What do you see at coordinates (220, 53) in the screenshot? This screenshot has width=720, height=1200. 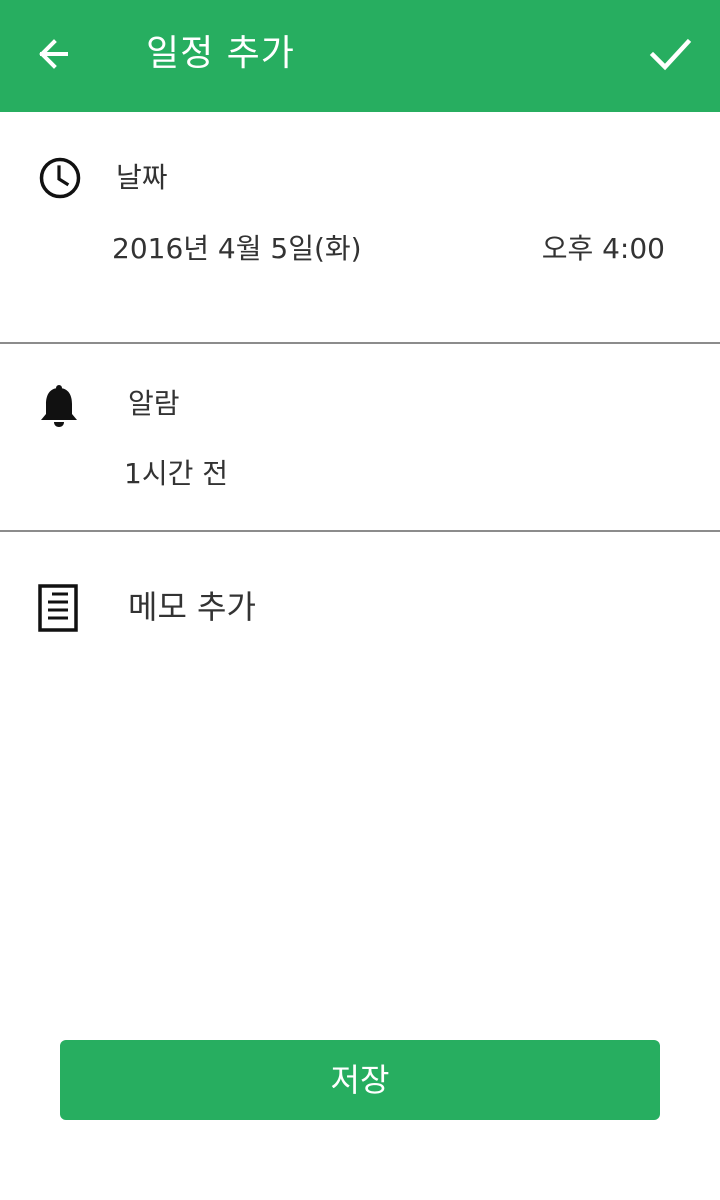 I see `page-title: 일정 추가` at bounding box center [220, 53].